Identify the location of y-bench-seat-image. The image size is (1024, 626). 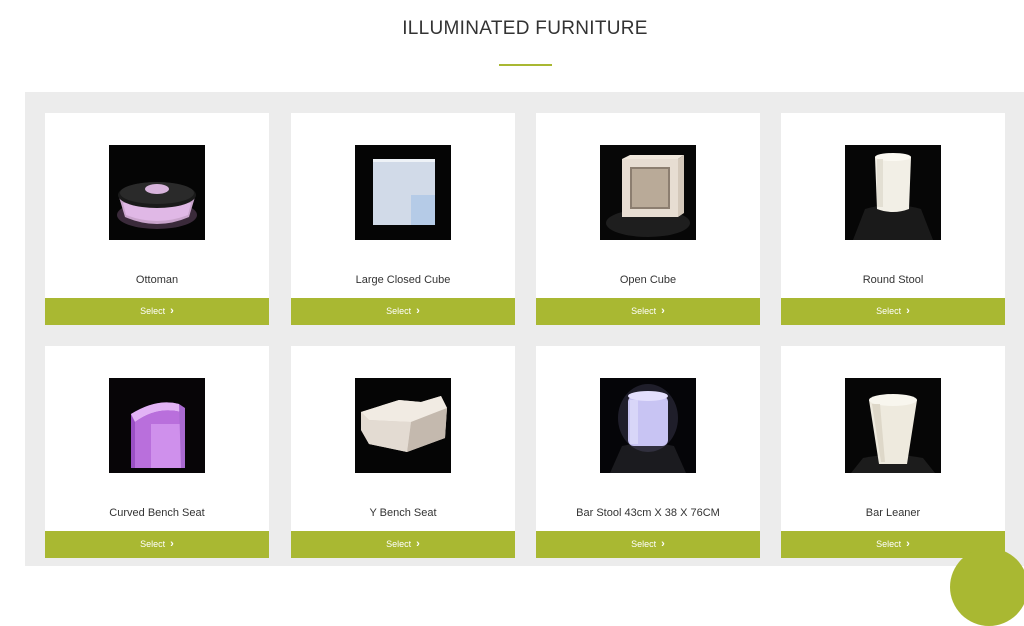
(403, 425).